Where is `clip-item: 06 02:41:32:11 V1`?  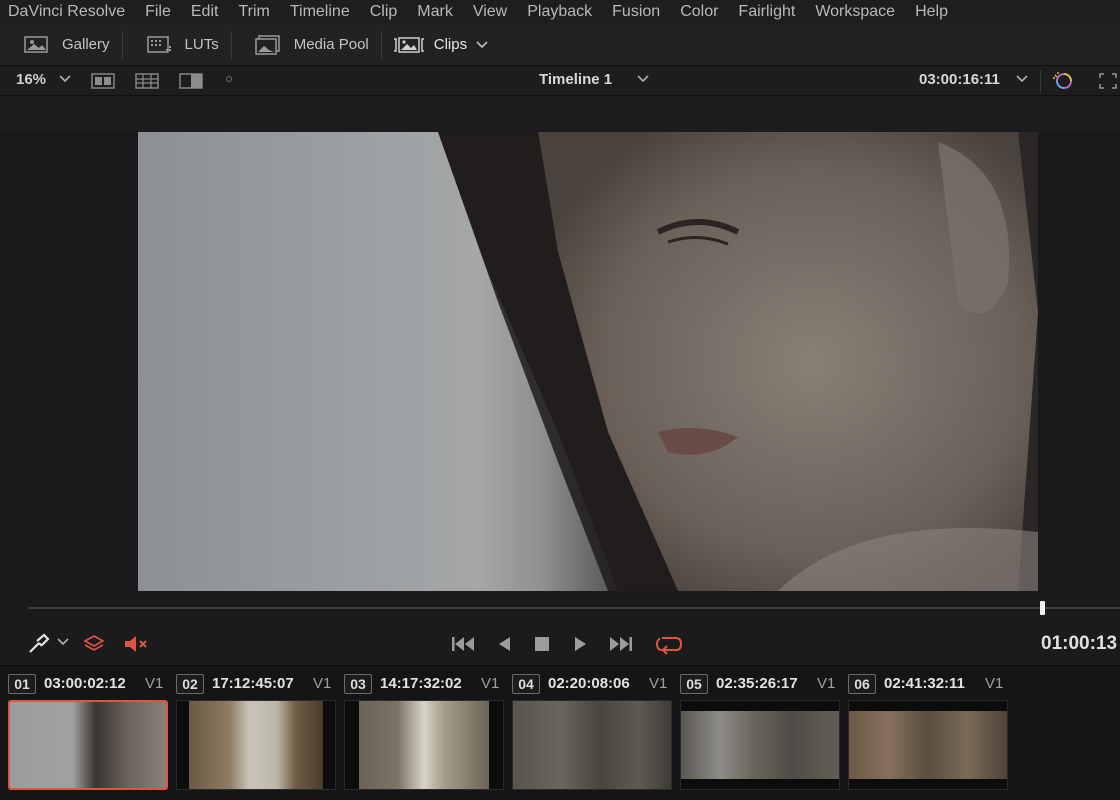 clip-item: 06 02:41:32:11 V1 is located at coordinates (930, 733).